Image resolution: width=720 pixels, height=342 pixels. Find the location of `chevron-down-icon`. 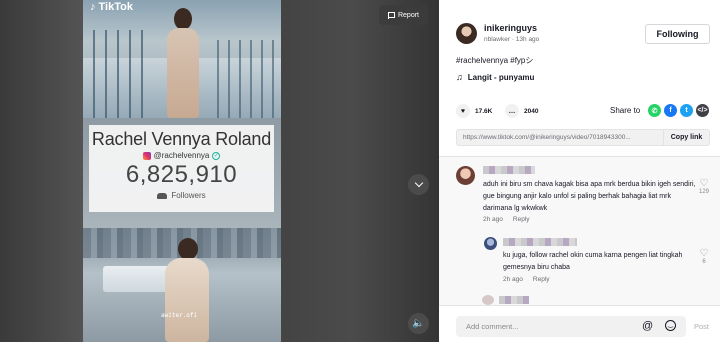

chevron-down-icon is located at coordinates (418, 183).